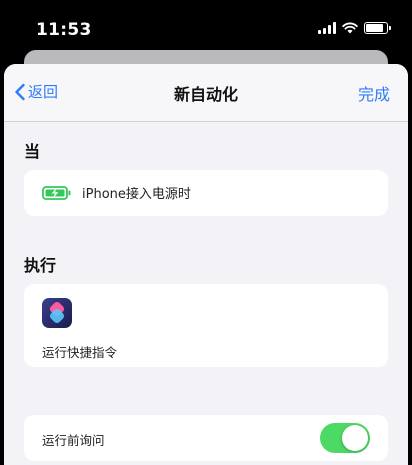  I want to click on trigger-section-title: 当, so click(32, 151).